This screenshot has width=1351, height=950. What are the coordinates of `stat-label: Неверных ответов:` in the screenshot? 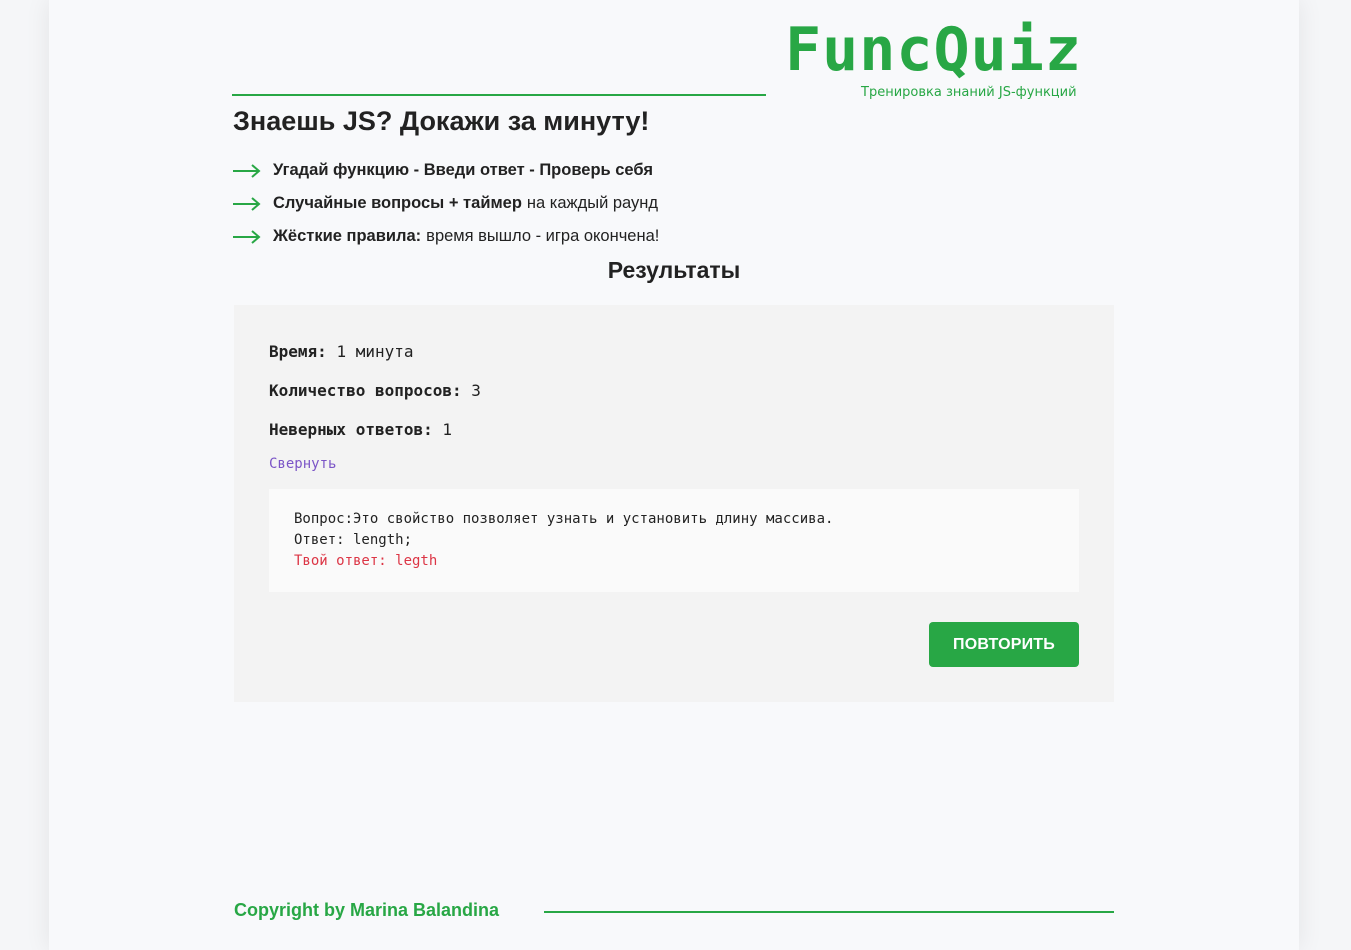 It's located at (351, 429).